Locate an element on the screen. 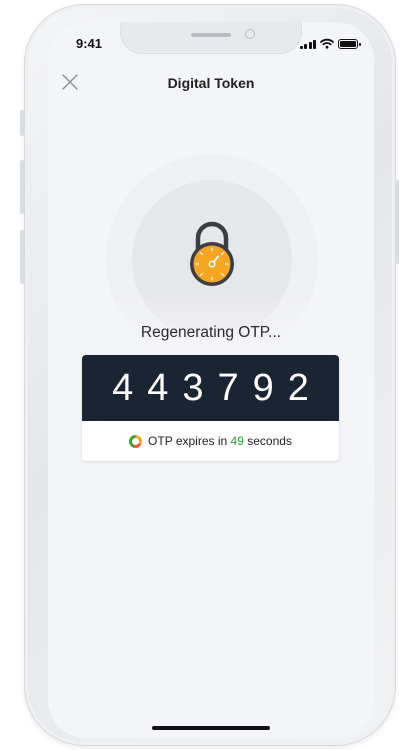  status-icons is located at coordinates (330, 43).